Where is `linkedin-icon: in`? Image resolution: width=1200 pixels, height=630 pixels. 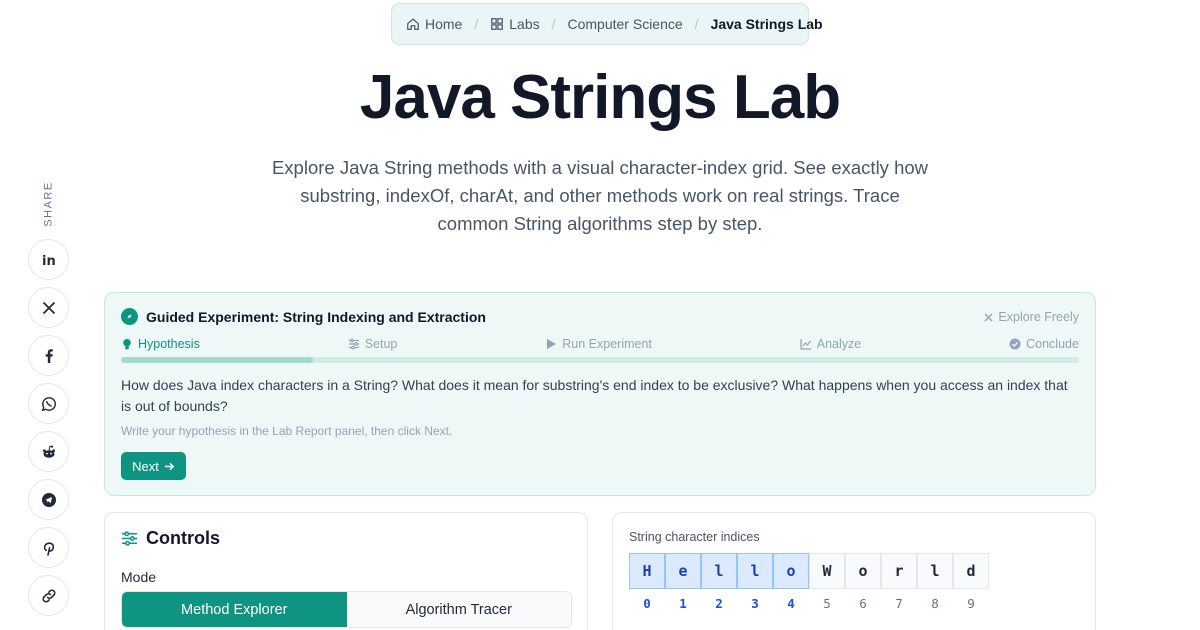
linkedin-icon: in is located at coordinates (49, 261).